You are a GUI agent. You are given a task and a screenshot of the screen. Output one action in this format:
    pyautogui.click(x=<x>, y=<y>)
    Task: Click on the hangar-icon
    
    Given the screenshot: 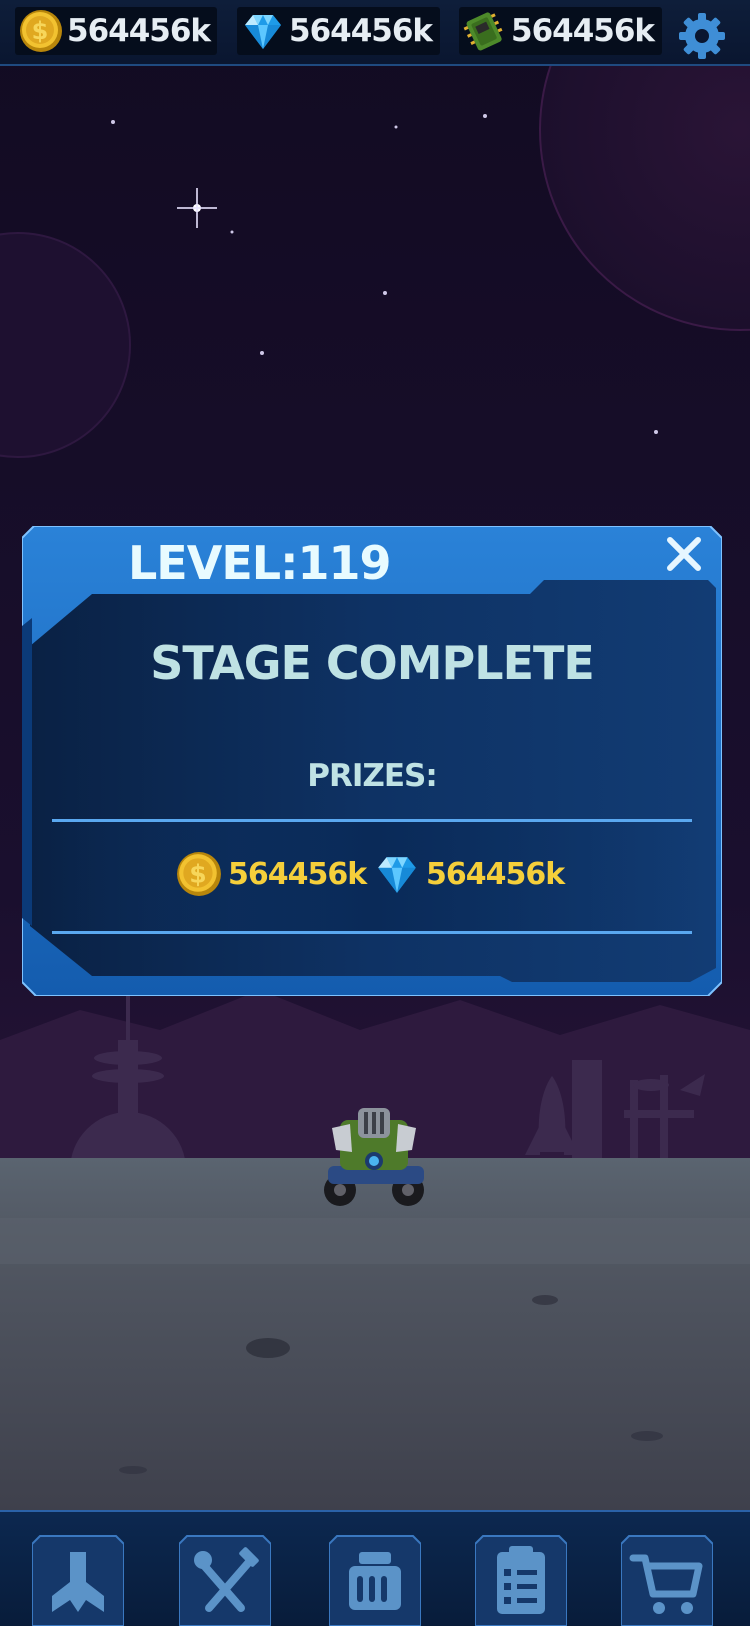 What is the action you would take?
    pyautogui.click(x=78, y=1579)
    